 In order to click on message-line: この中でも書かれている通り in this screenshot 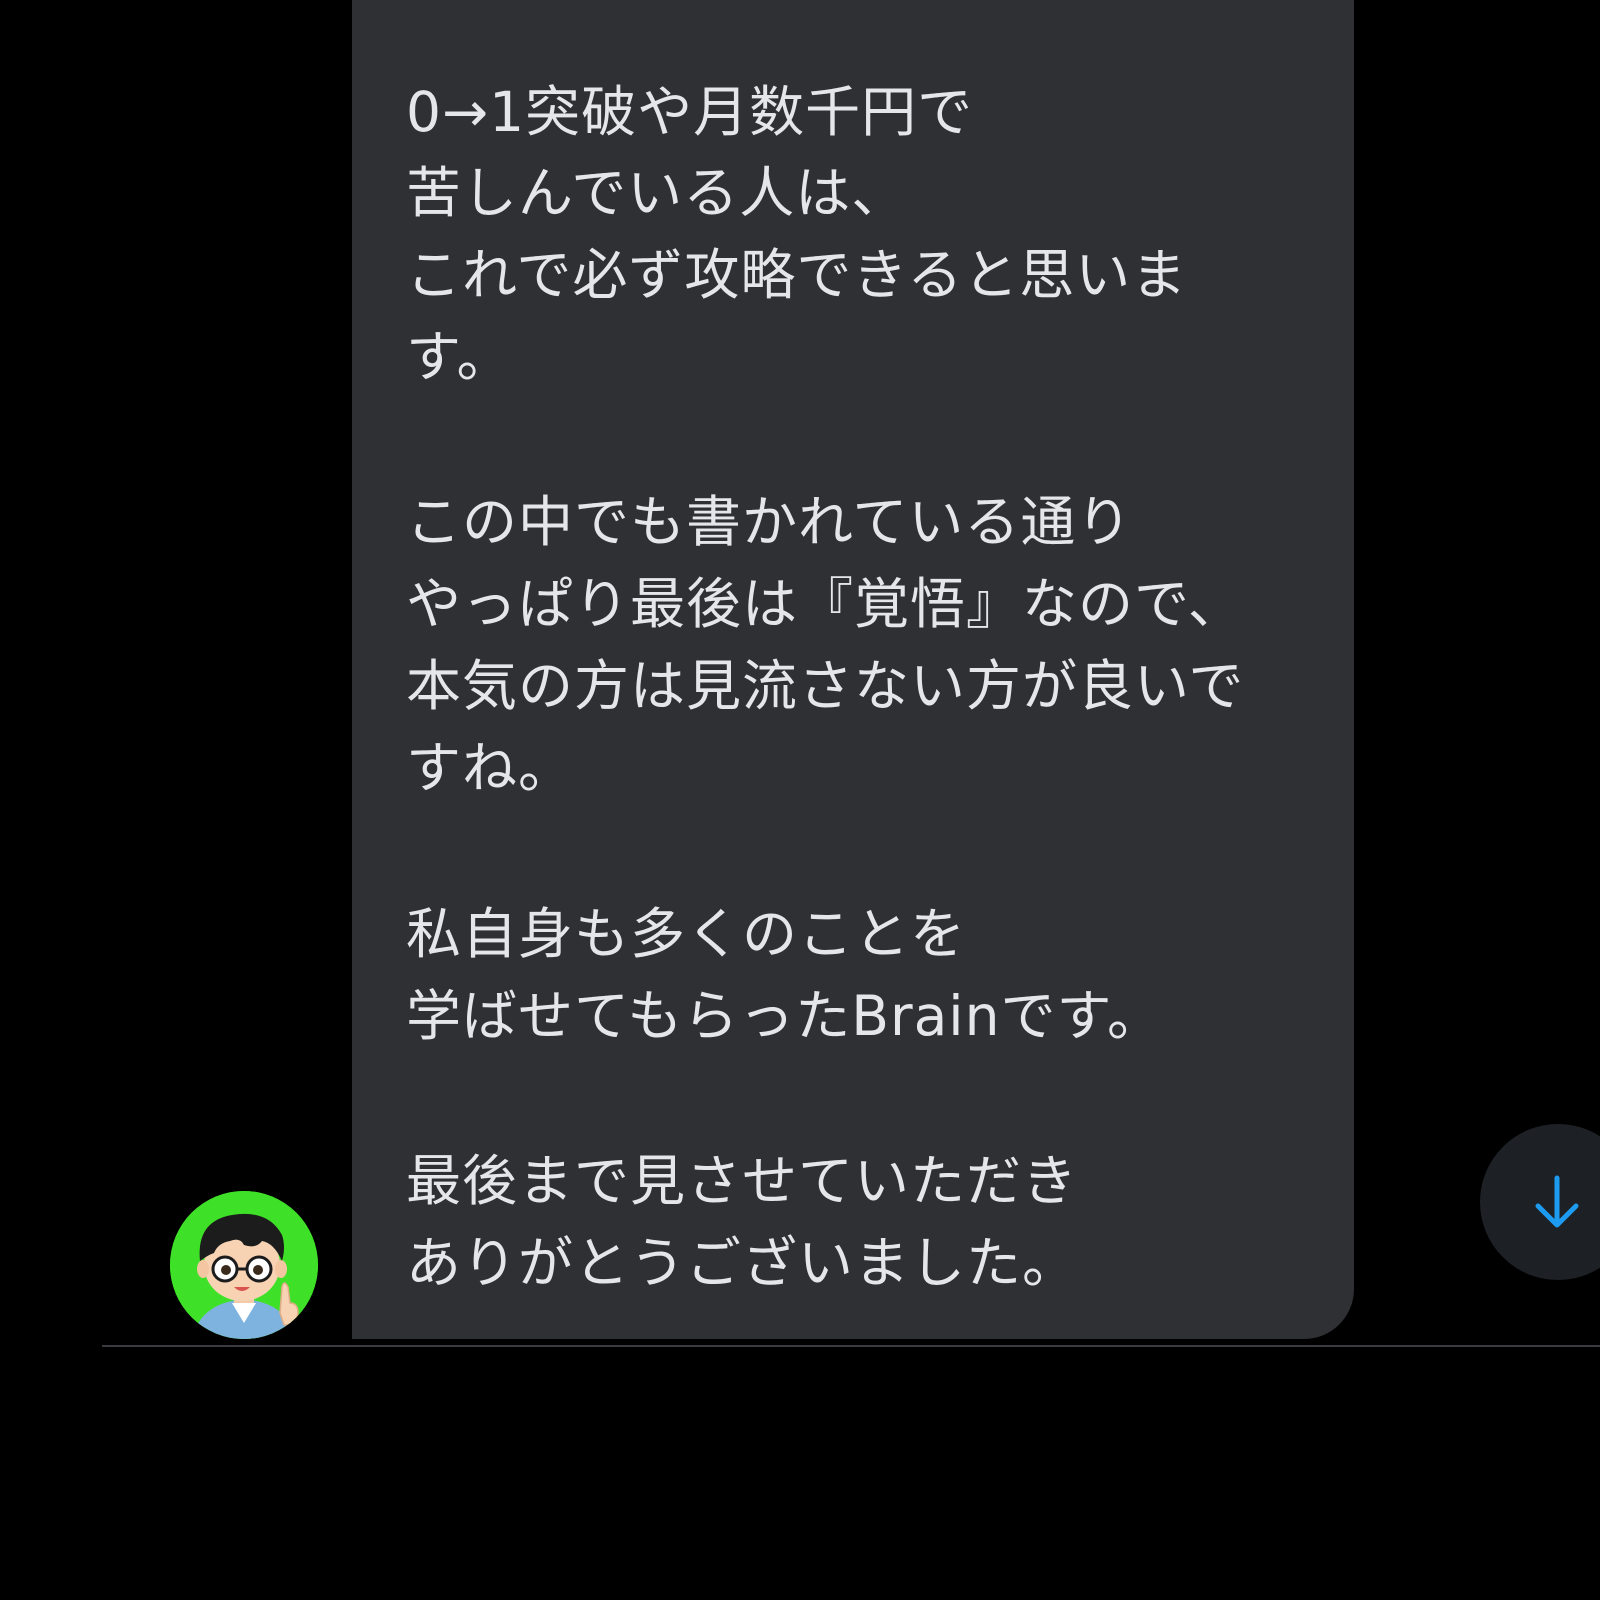, I will do `click(769, 522)`.